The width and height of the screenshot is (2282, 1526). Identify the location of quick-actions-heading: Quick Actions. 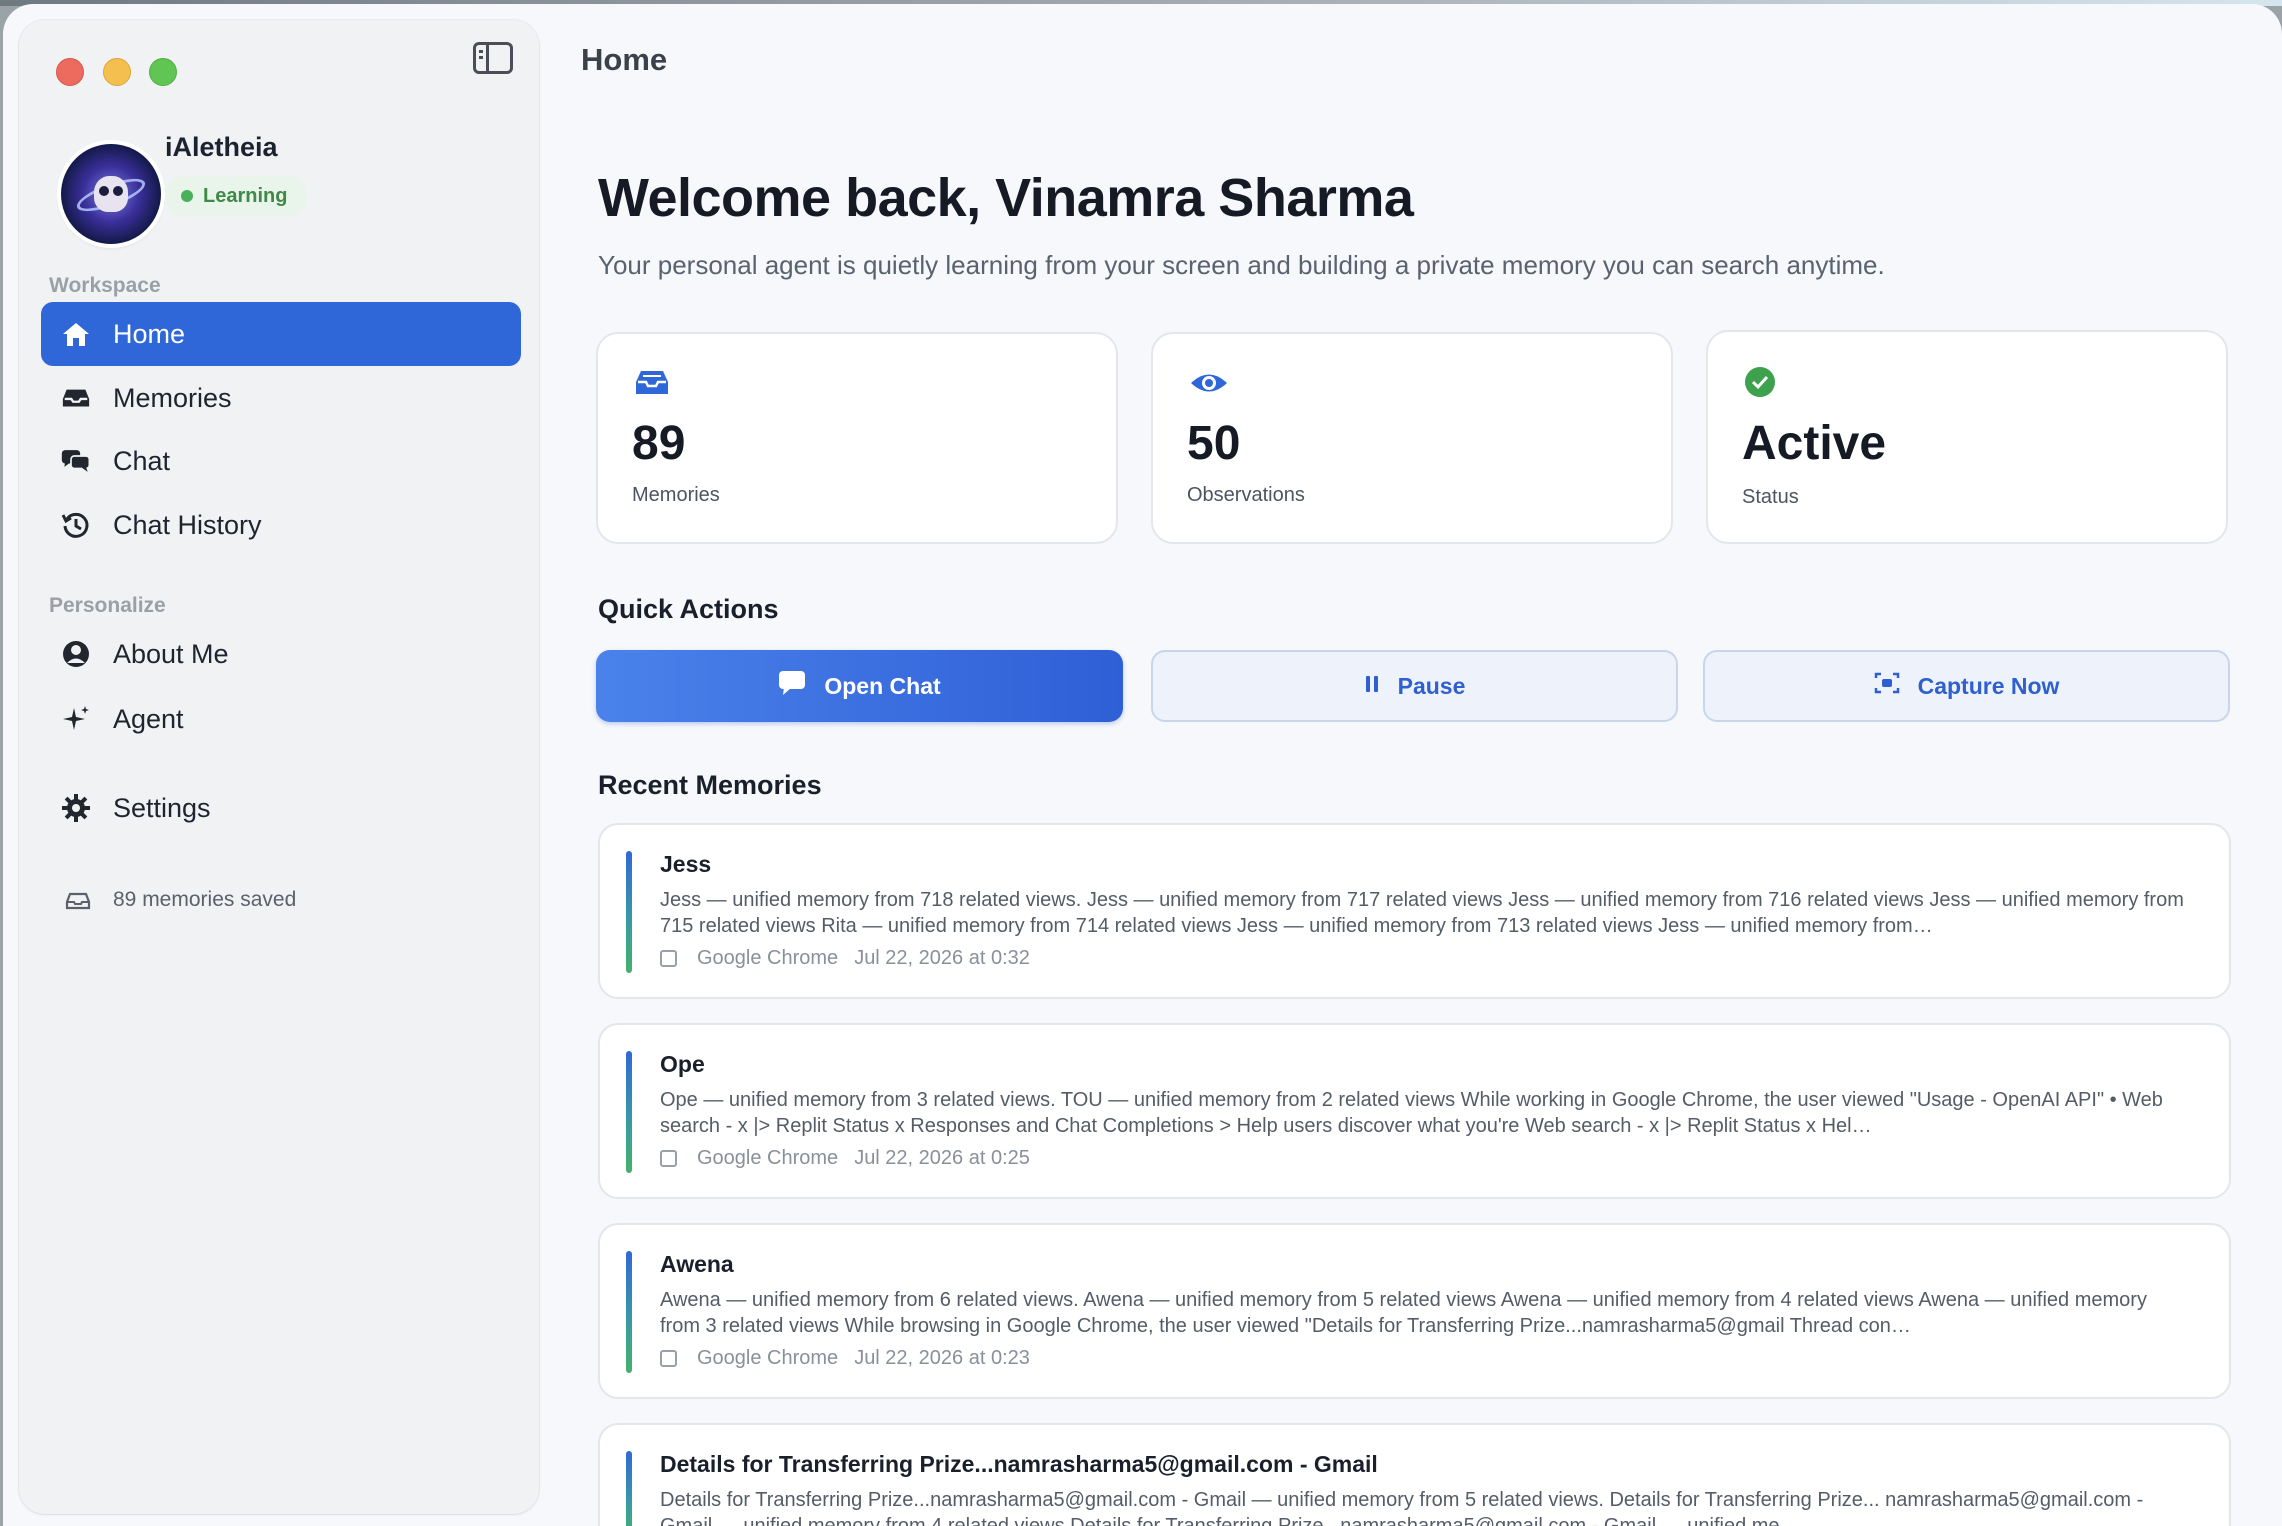
(688, 609).